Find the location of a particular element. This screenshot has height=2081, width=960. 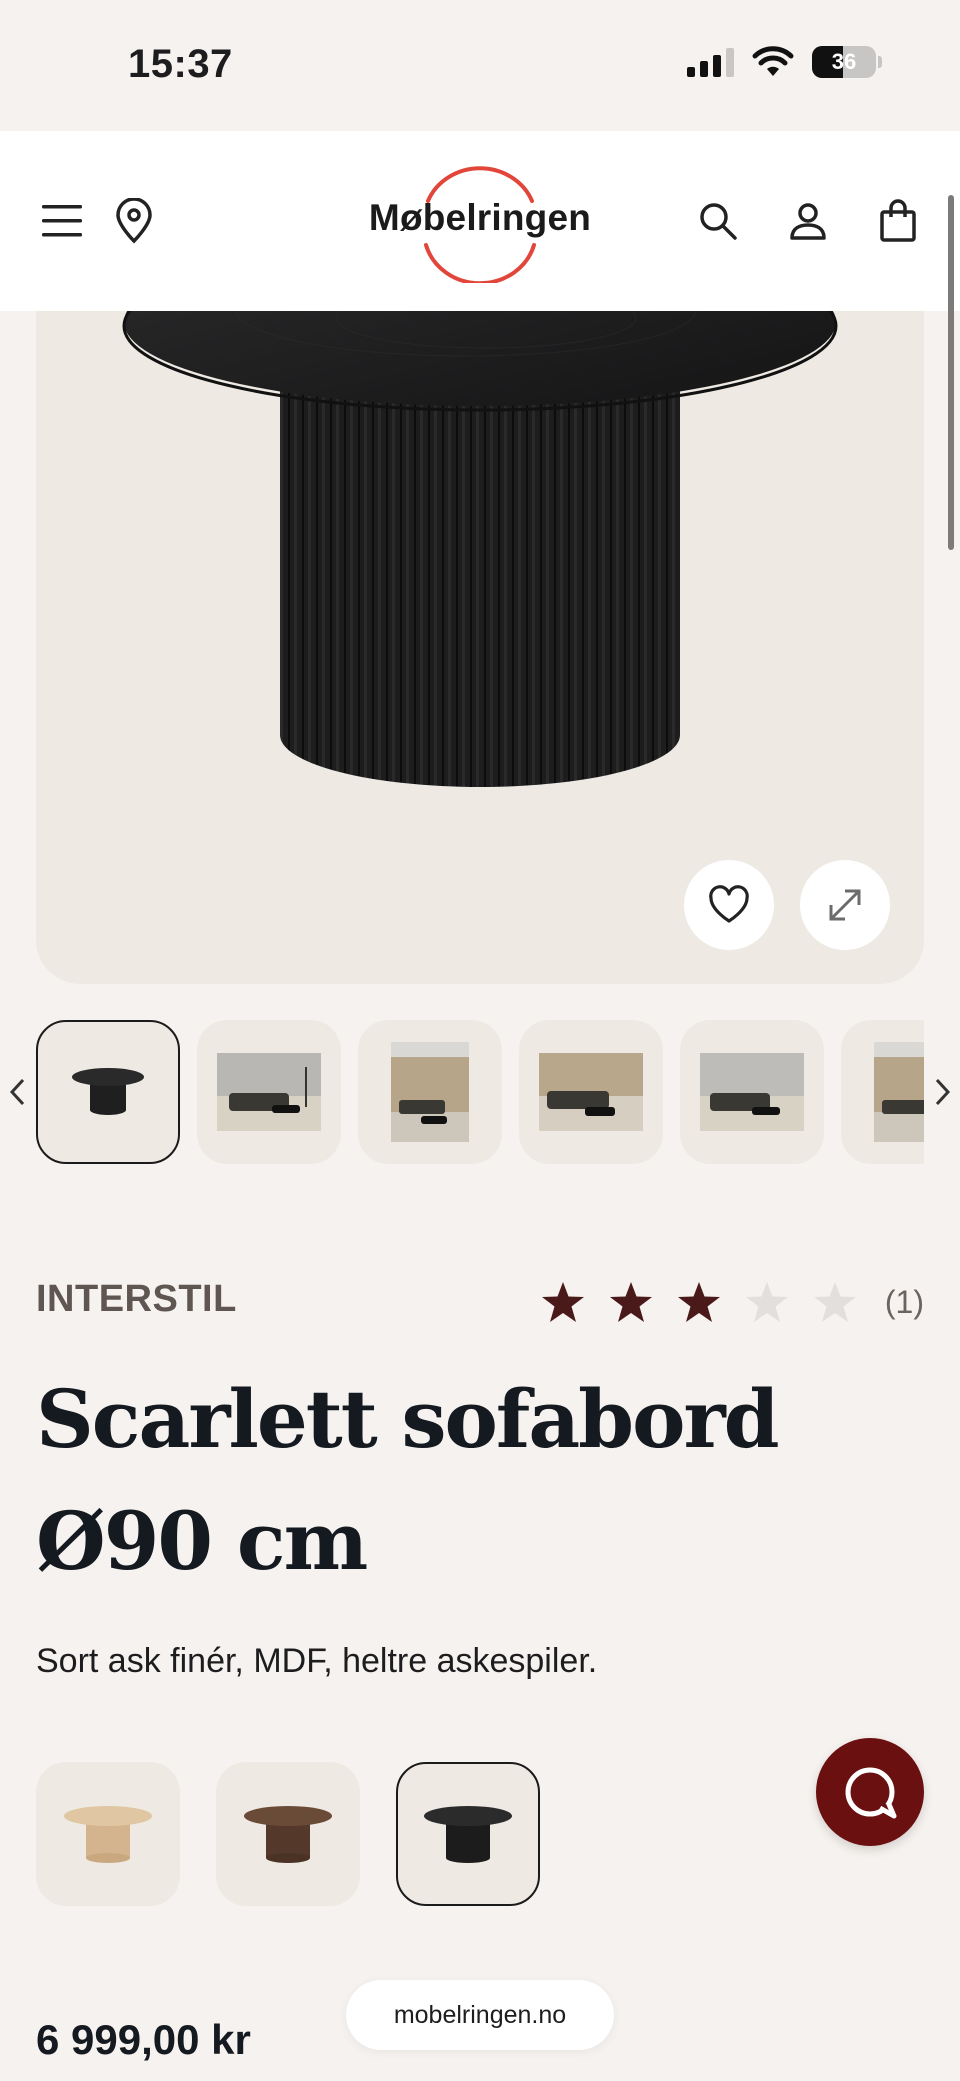

review-count: (1) is located at coordinates (904, 1302).